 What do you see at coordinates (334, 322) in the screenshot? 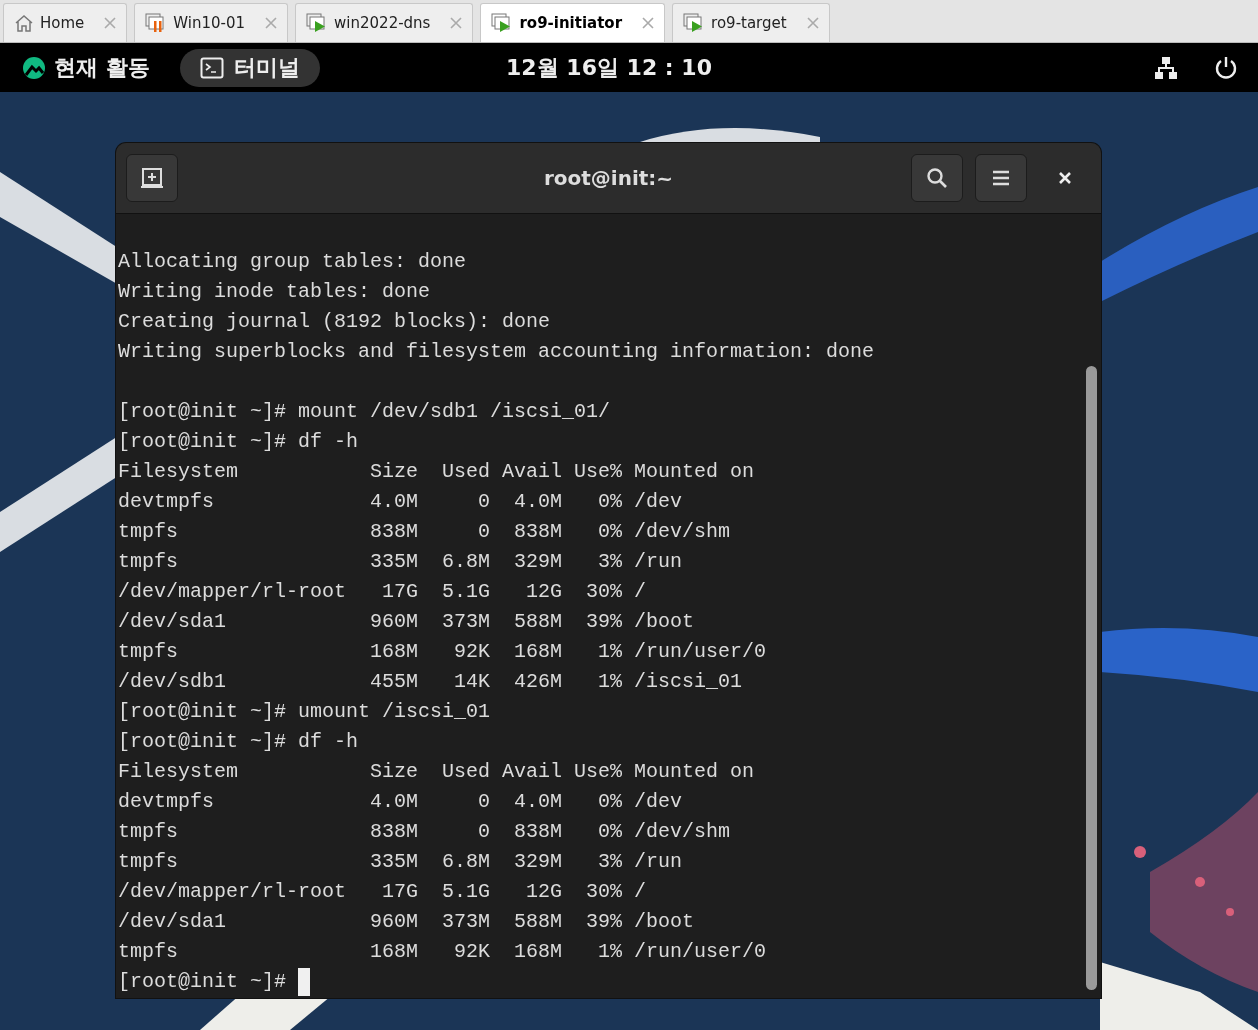
I see `terminal-line: Creating journal (8192 blocks): done` at bounding box center [334, 322].